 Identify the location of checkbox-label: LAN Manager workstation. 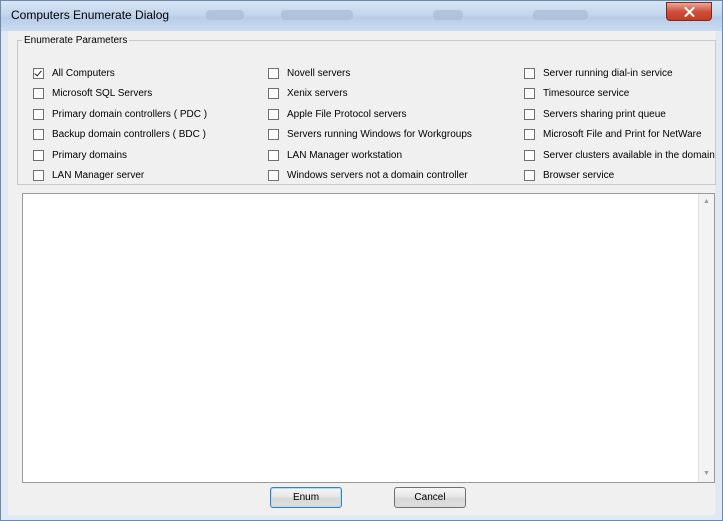
(345, 155).